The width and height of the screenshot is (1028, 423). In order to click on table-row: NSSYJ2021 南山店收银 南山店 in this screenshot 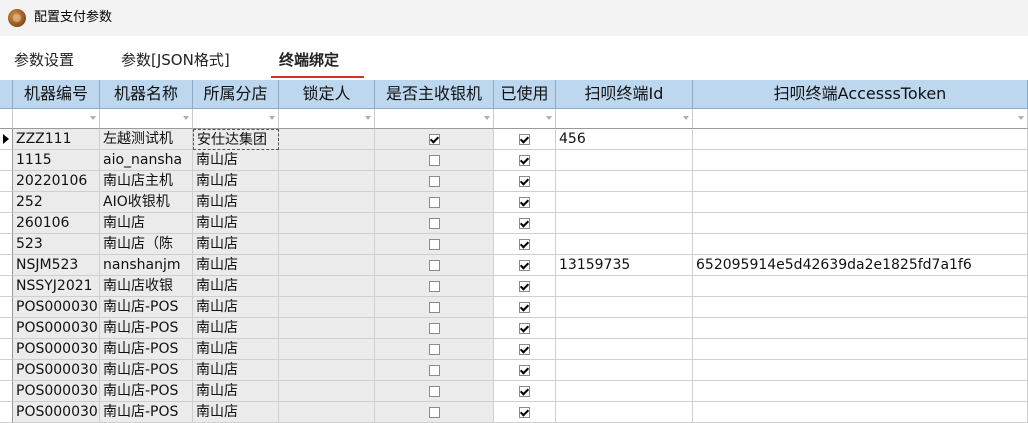, I will do `click(514, 286)`.